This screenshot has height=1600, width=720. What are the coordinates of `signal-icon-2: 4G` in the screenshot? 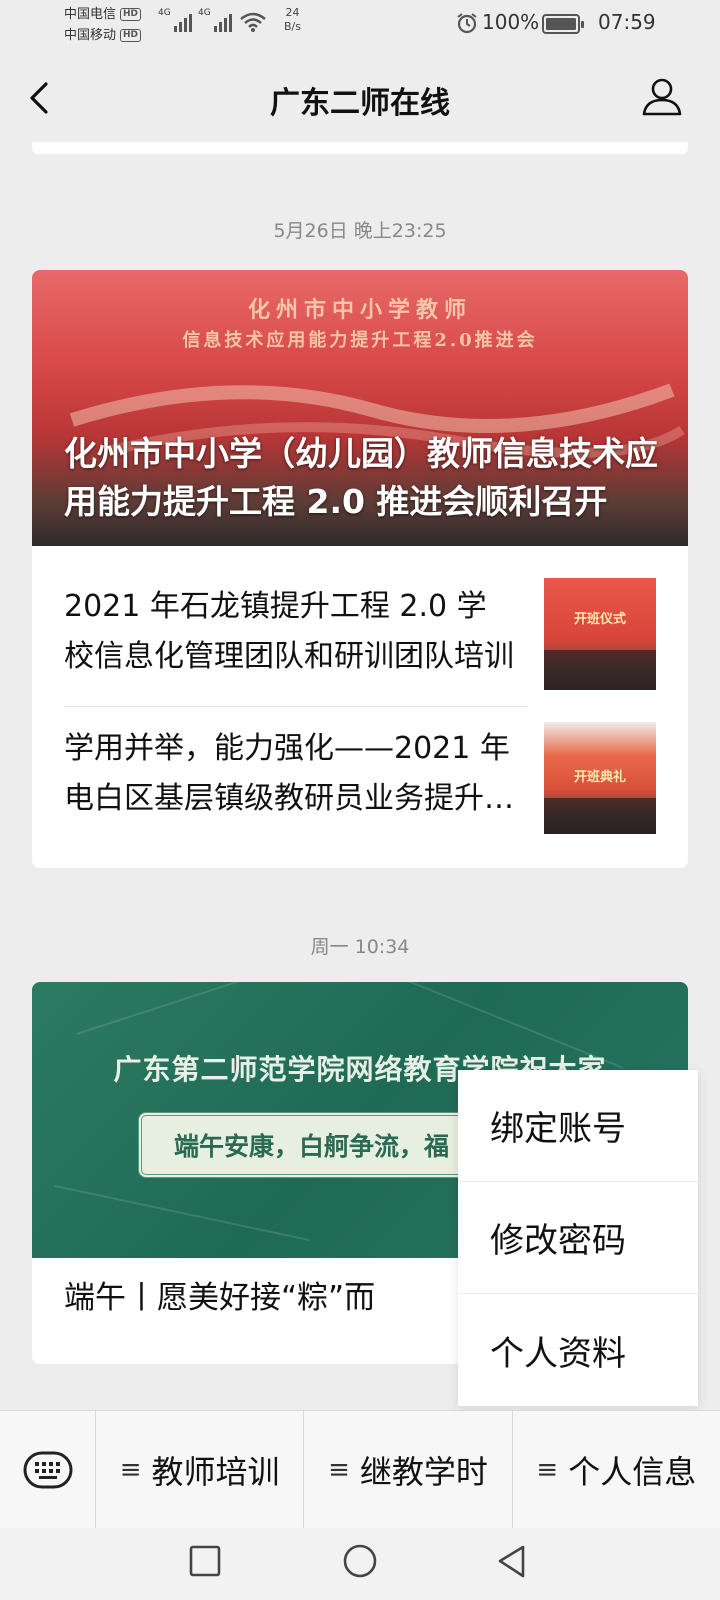 It's located at (215, 20).